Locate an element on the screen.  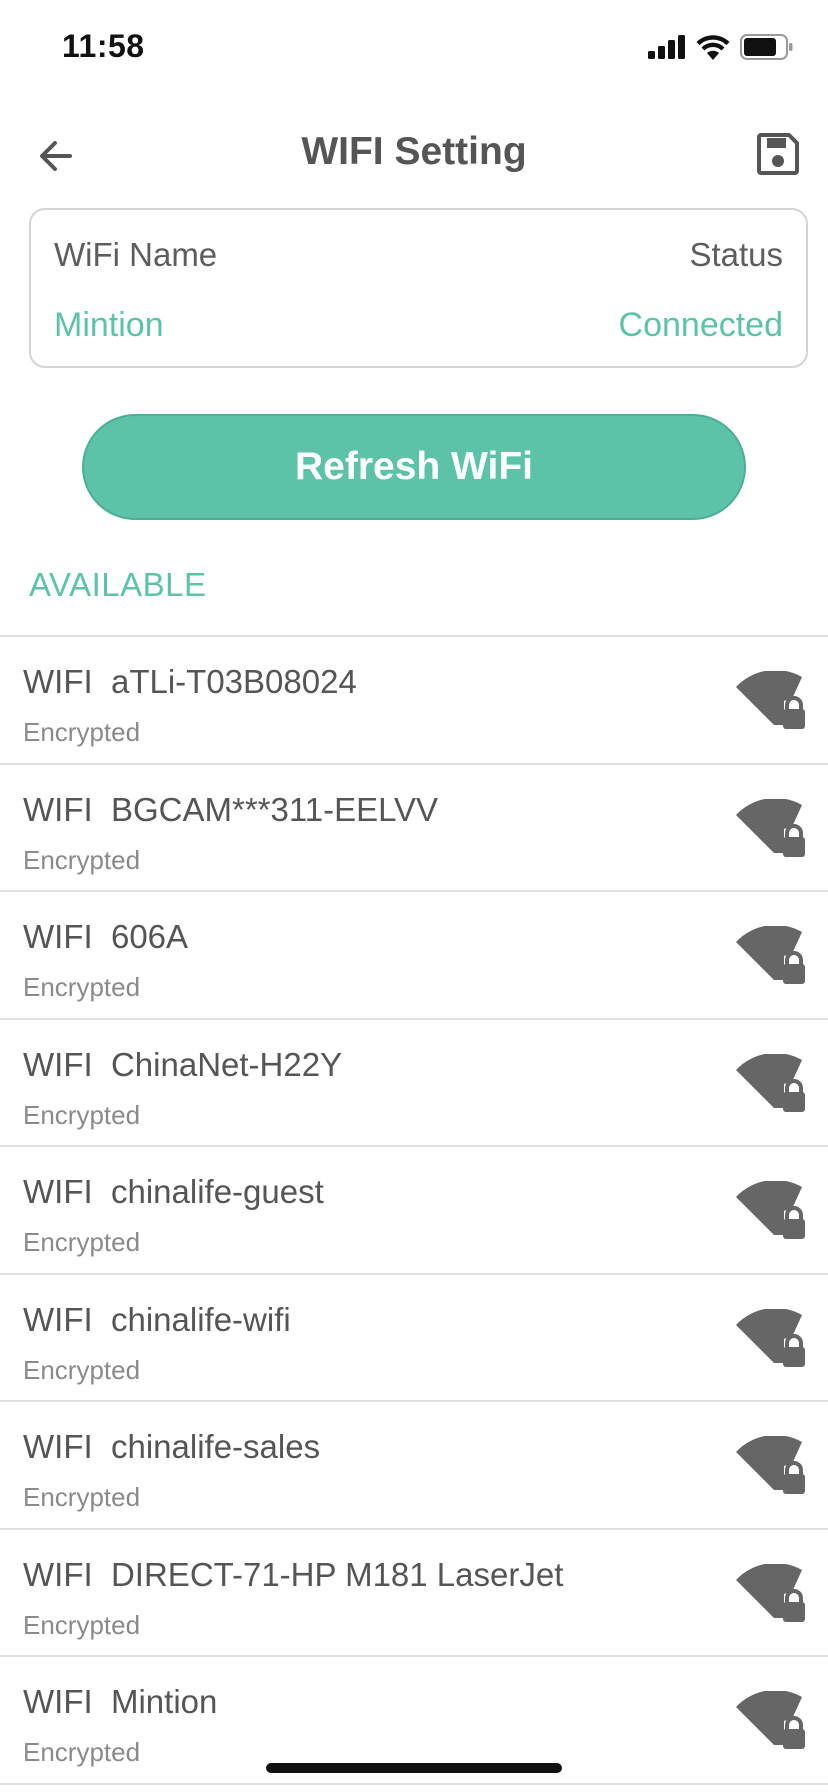
floppy-disk-icon is located at coordinates (778, 154).